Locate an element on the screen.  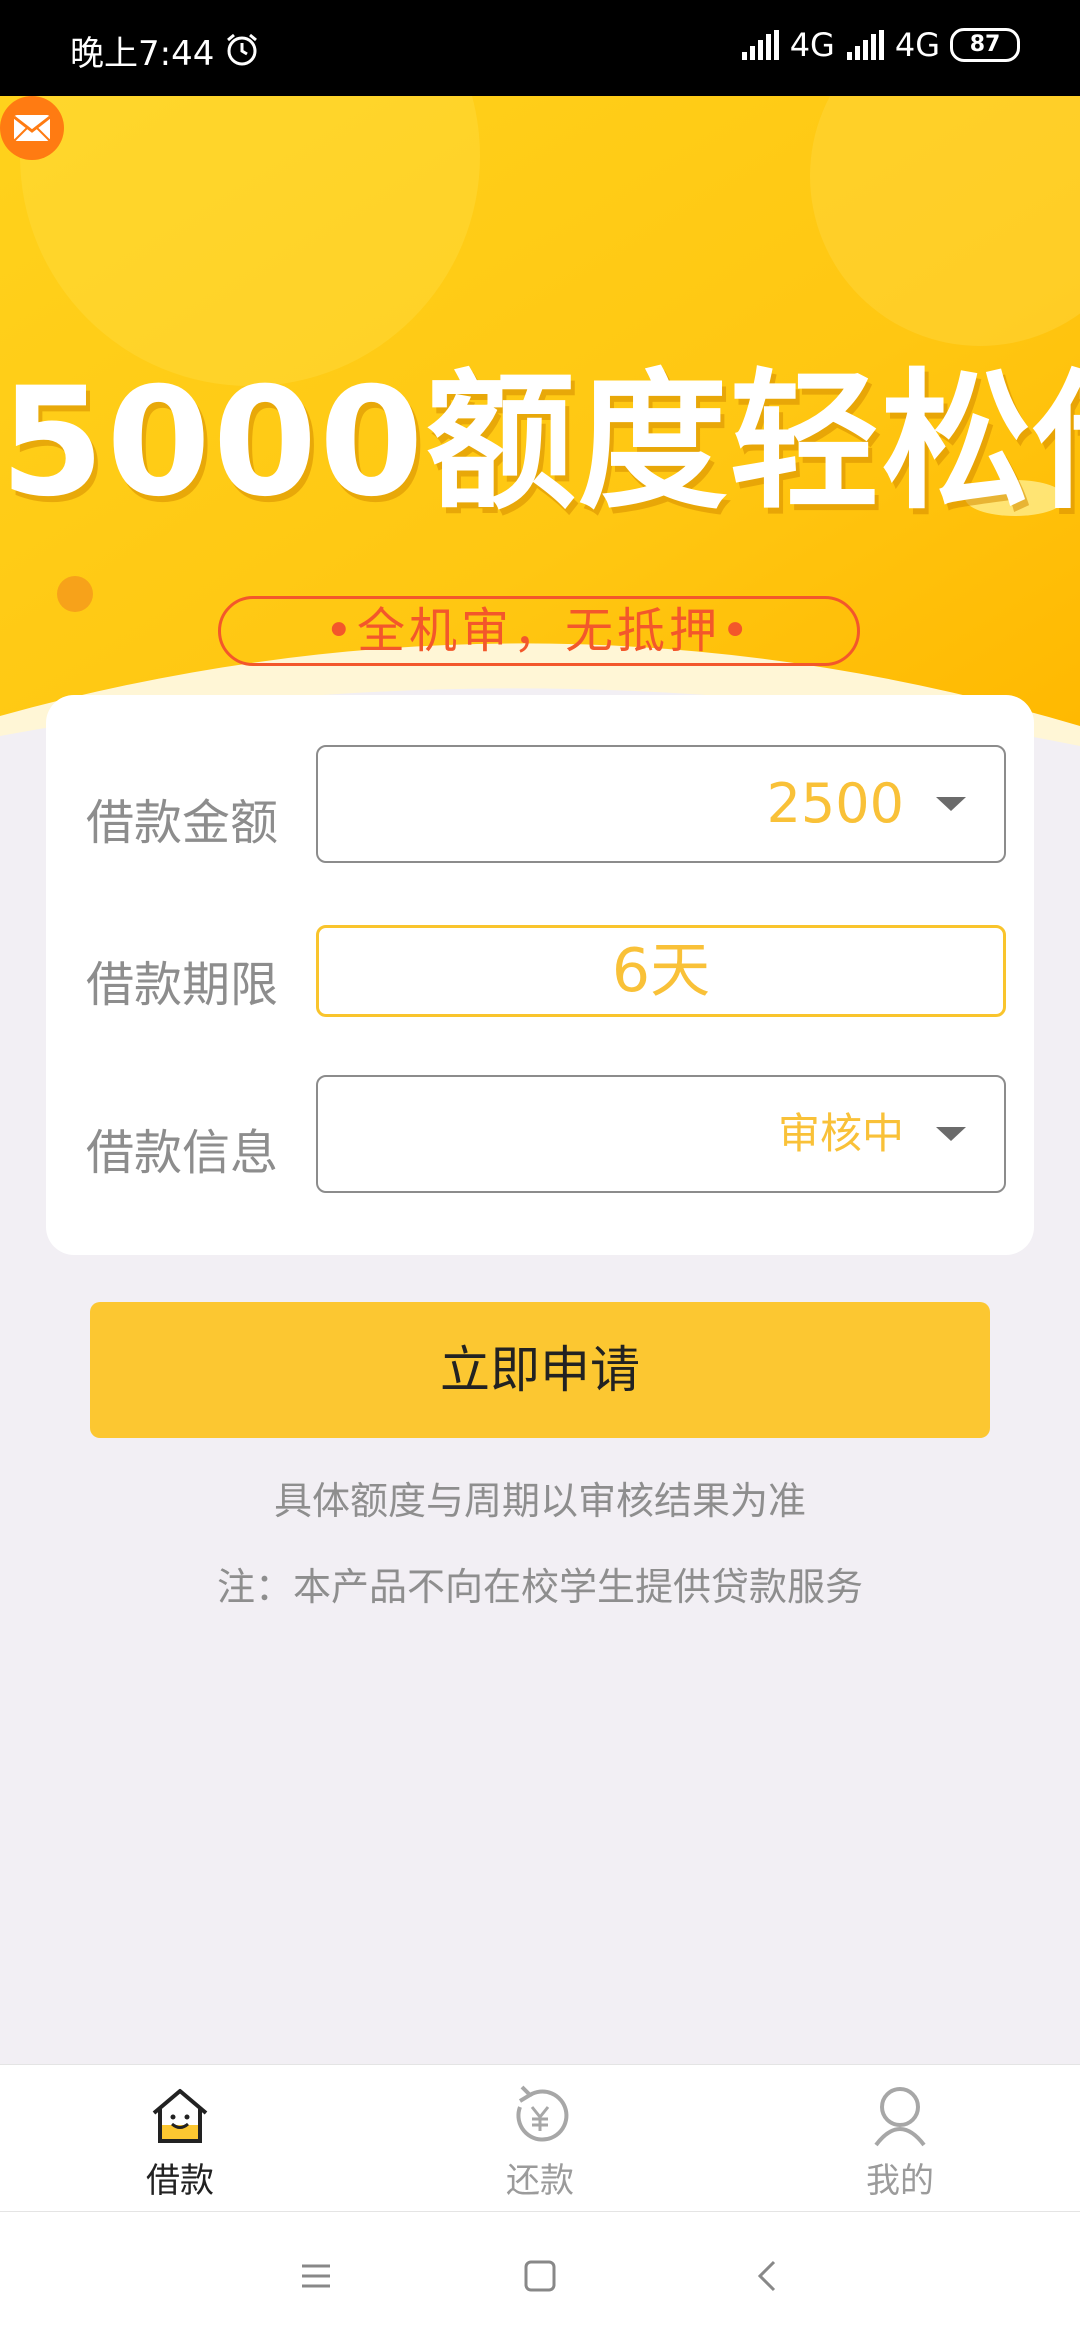
period-field: 6天 is located at coordinates (661, 971).